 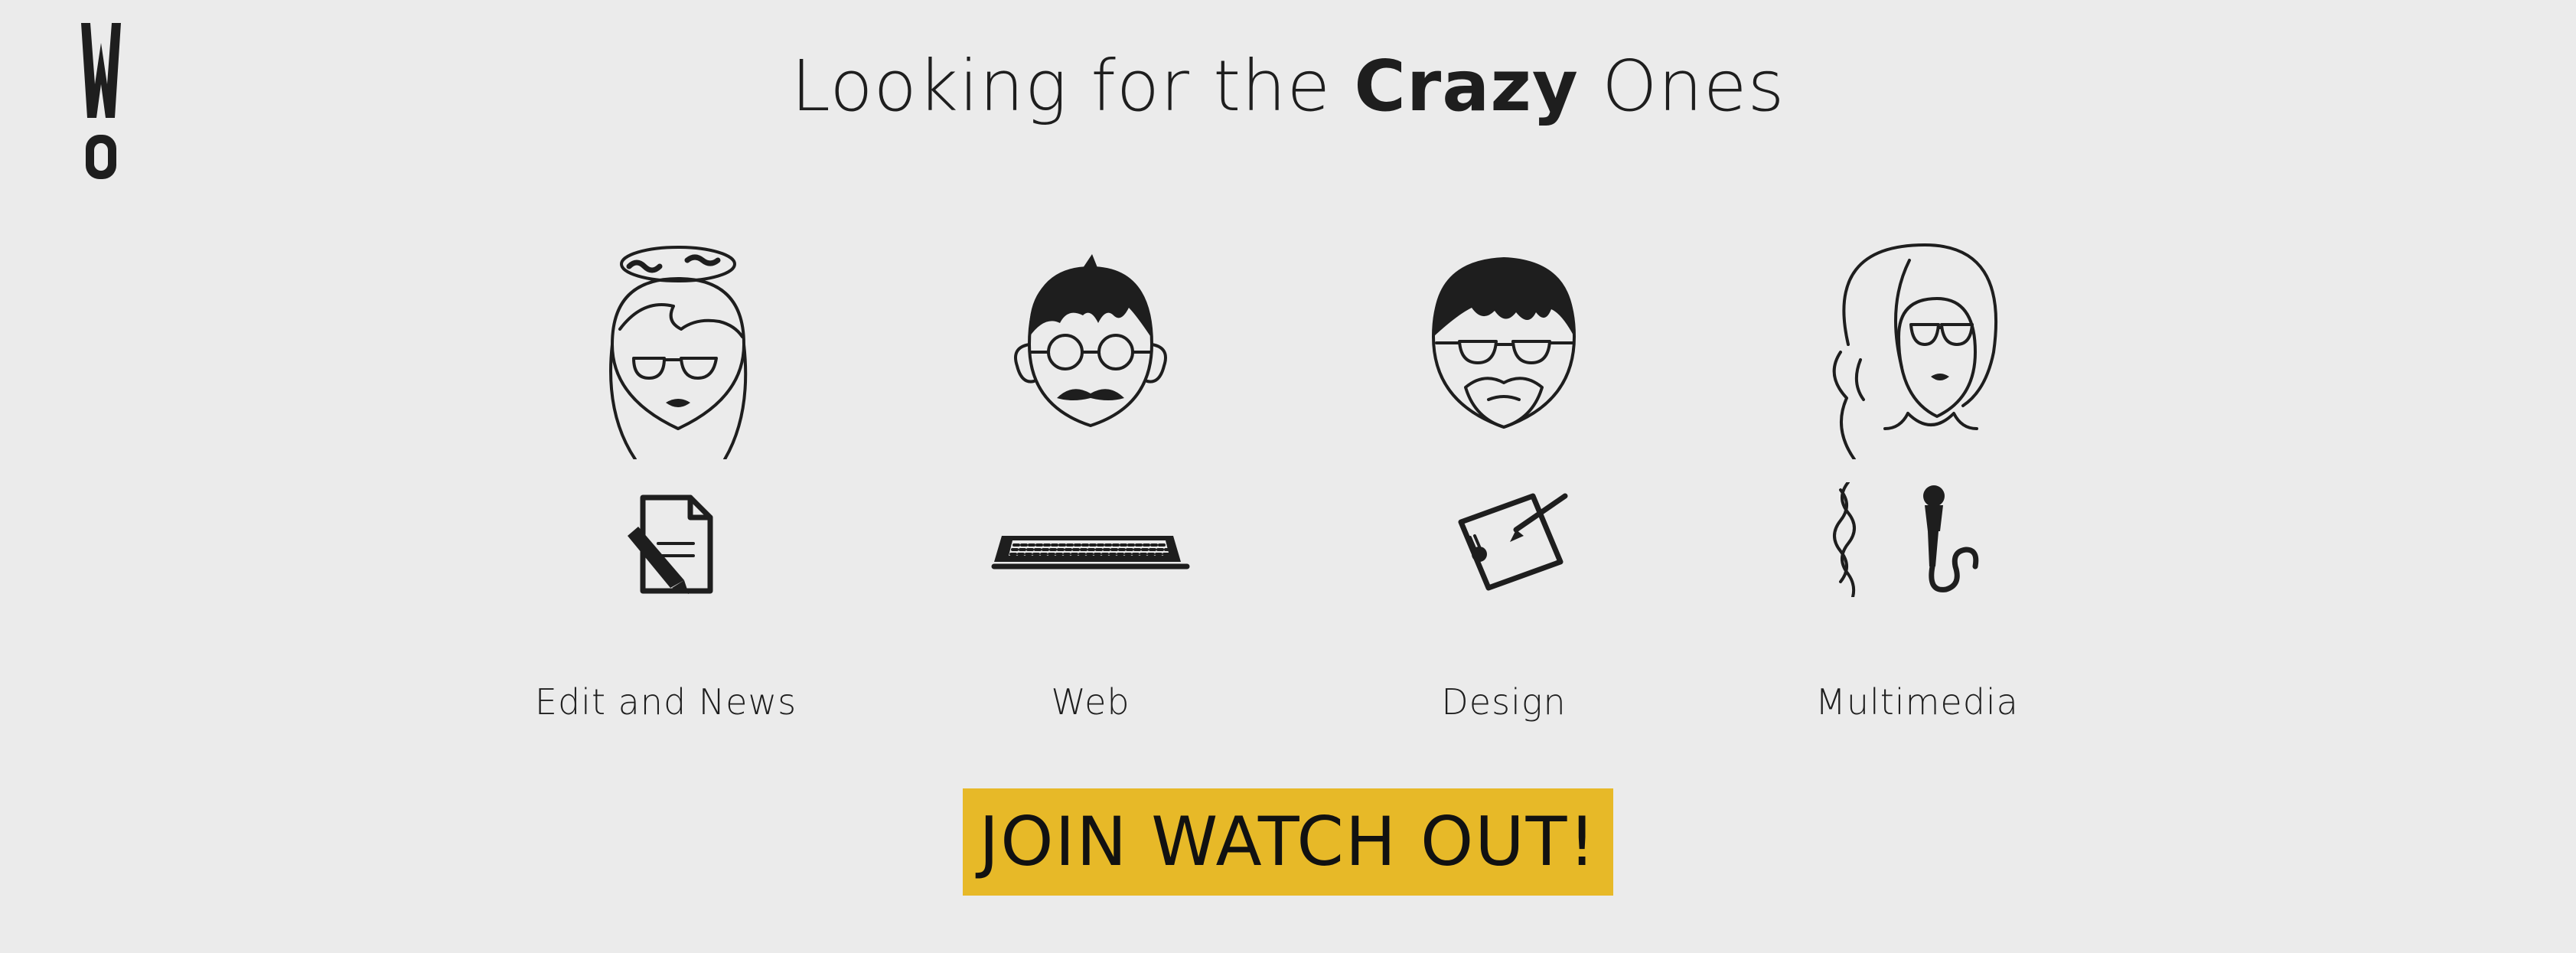 I want to click on role-label: Edit and News, so click(x=665, y=702).